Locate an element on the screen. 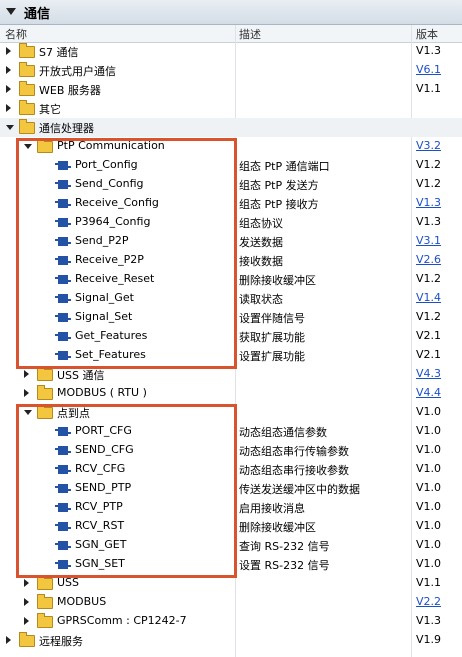 The height and width of the screenshot is (657, 462). expanded-triangle-icon is located at coordinates (10, 127).